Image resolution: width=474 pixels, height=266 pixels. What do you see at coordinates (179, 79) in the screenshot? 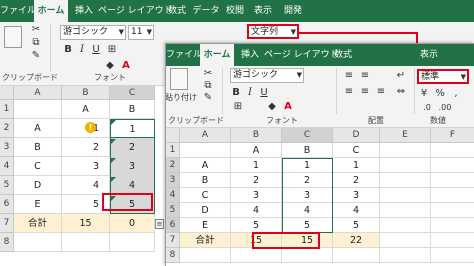
I see `paste-icon` at bounding box center [179, 79].